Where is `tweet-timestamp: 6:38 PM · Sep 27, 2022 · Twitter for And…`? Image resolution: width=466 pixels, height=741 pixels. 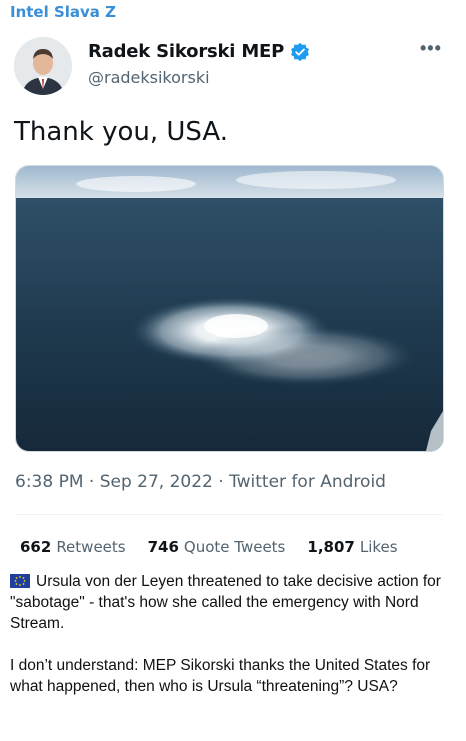 tweet-timestamp: 6:38 PM · Sep 27, 2022 · Twitter for And… is located at coordinates (200, 482).